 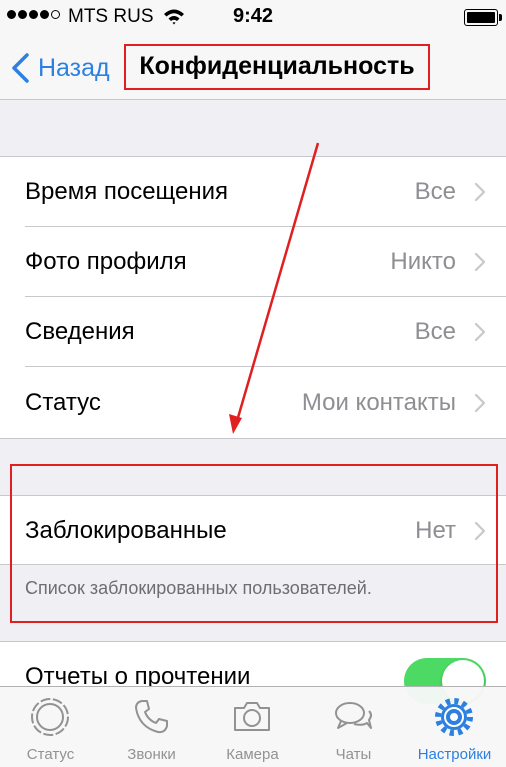 I want to click on battery-tip, so click(x=500, y=17).